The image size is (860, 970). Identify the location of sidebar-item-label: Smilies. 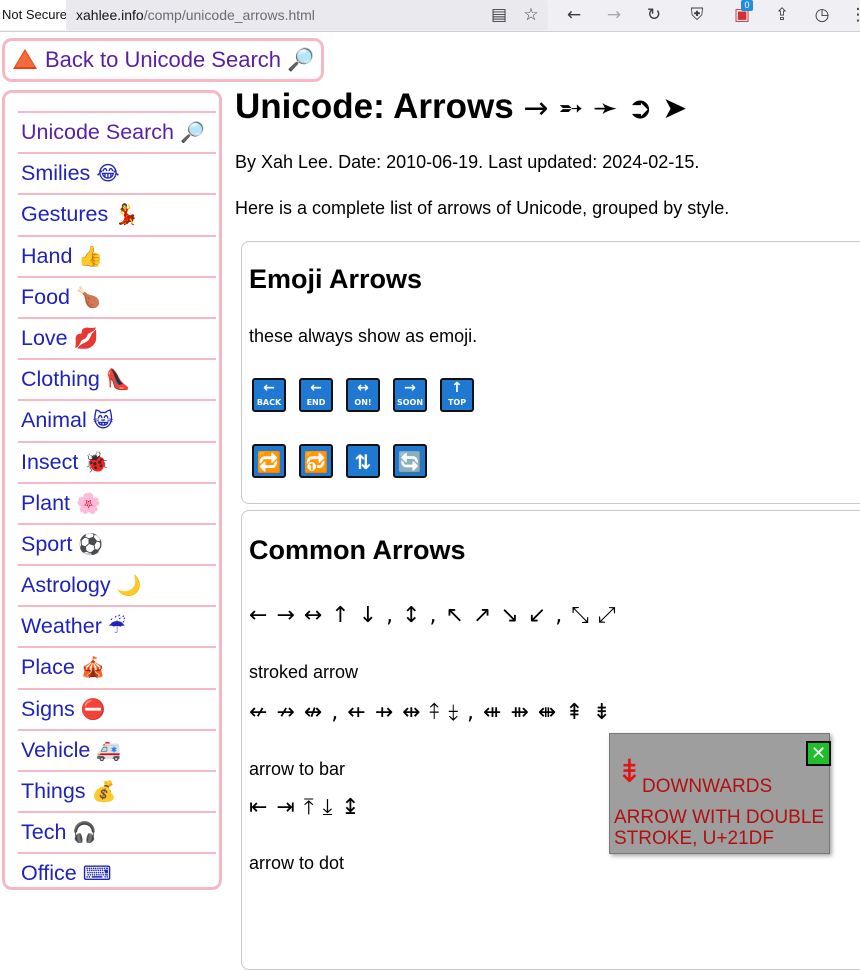
(56, 173).